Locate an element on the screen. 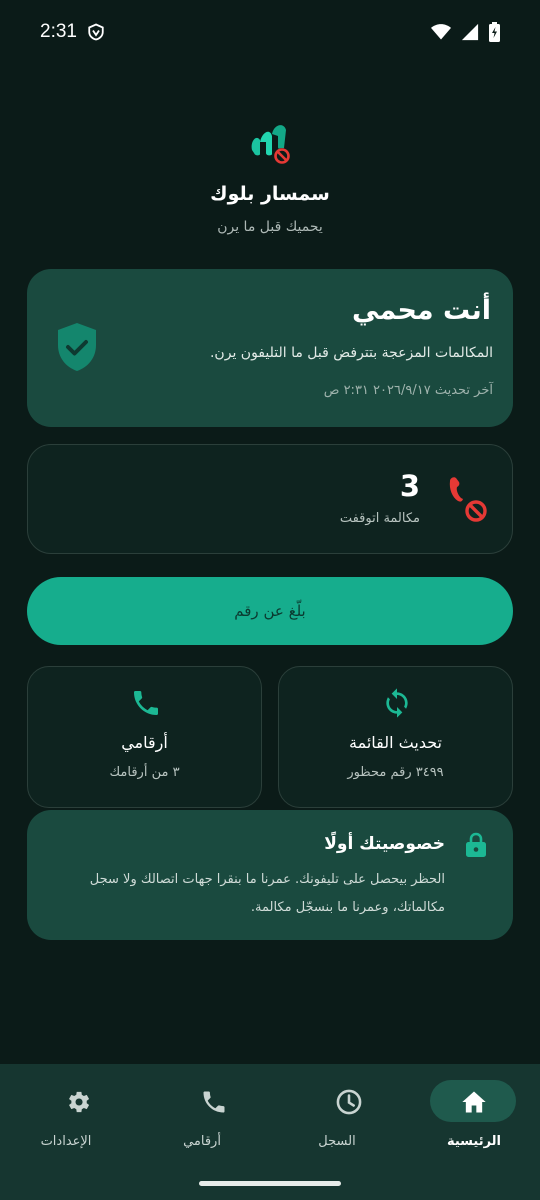  my-numbers-title: أرقامي is located at coordinates (144, 742).